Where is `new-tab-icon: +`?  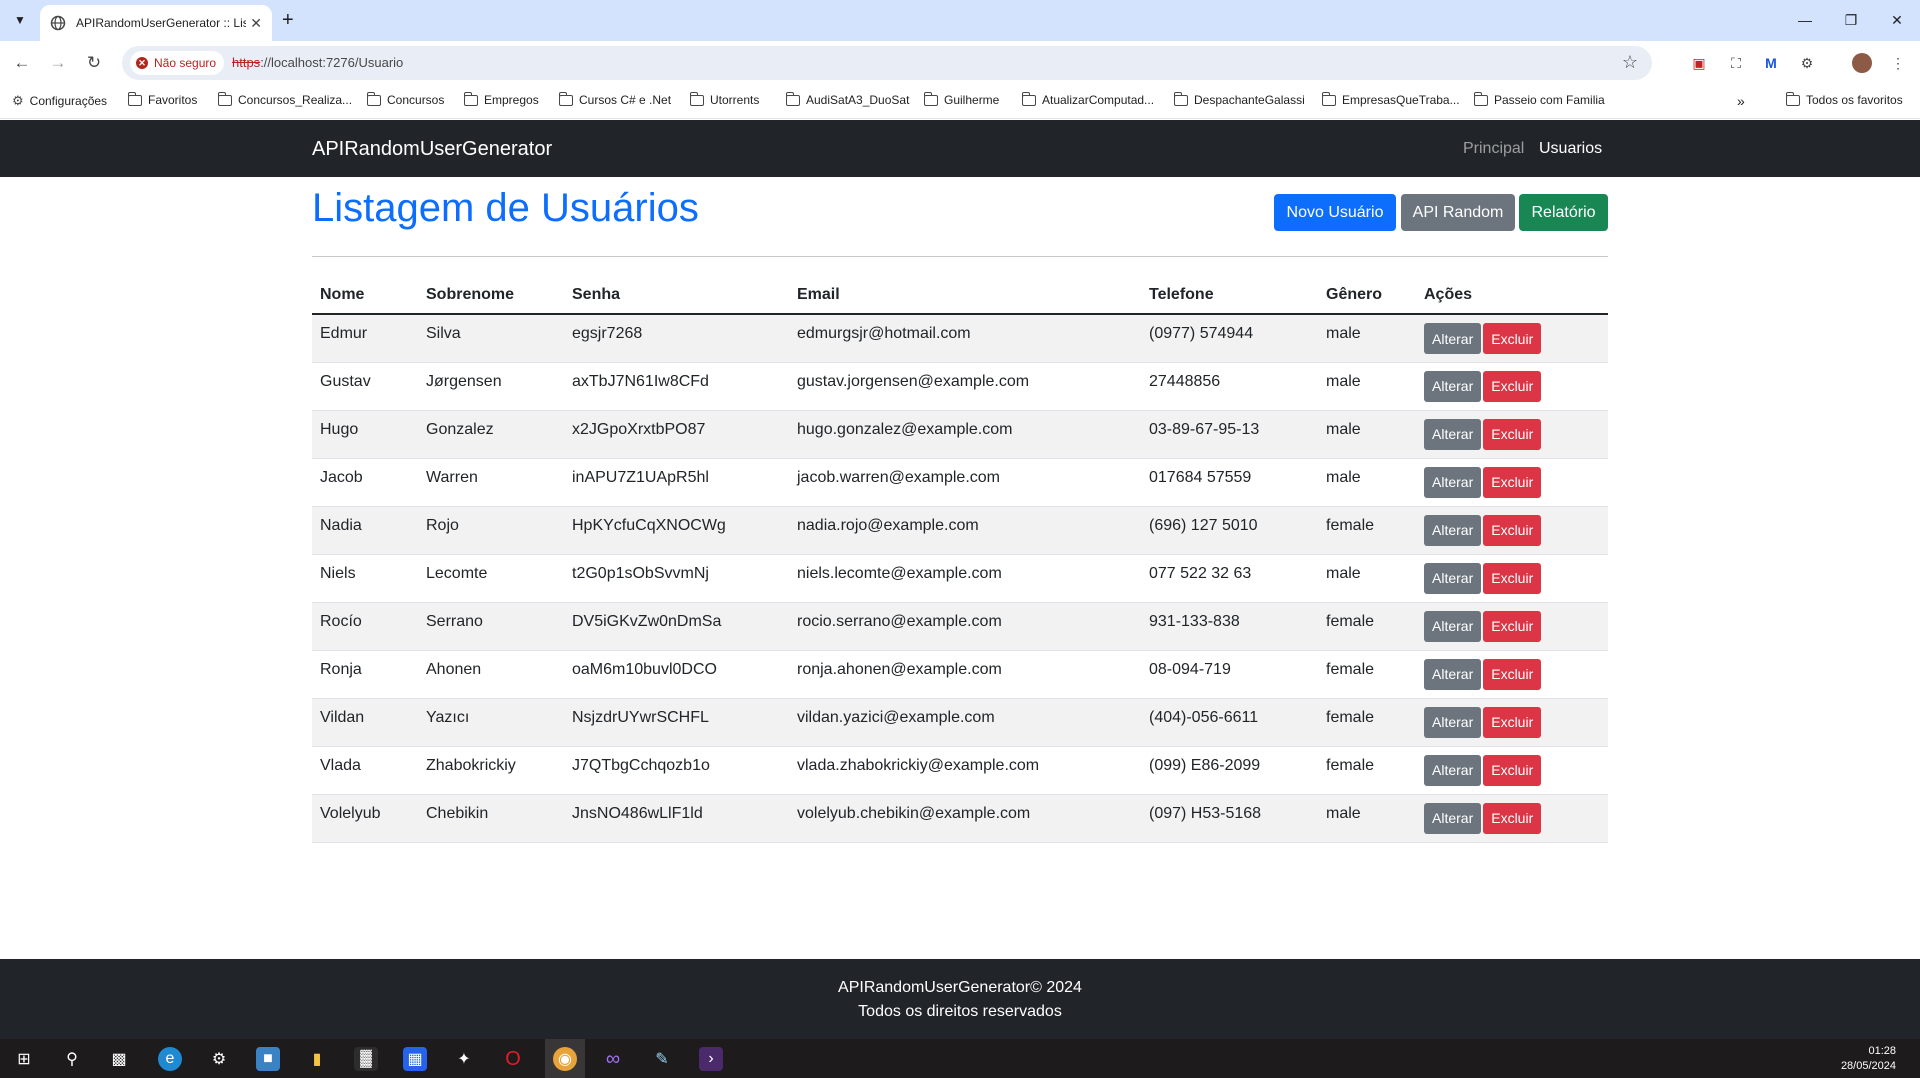 new-tab-icon: + is located at coordinates (288, 20).